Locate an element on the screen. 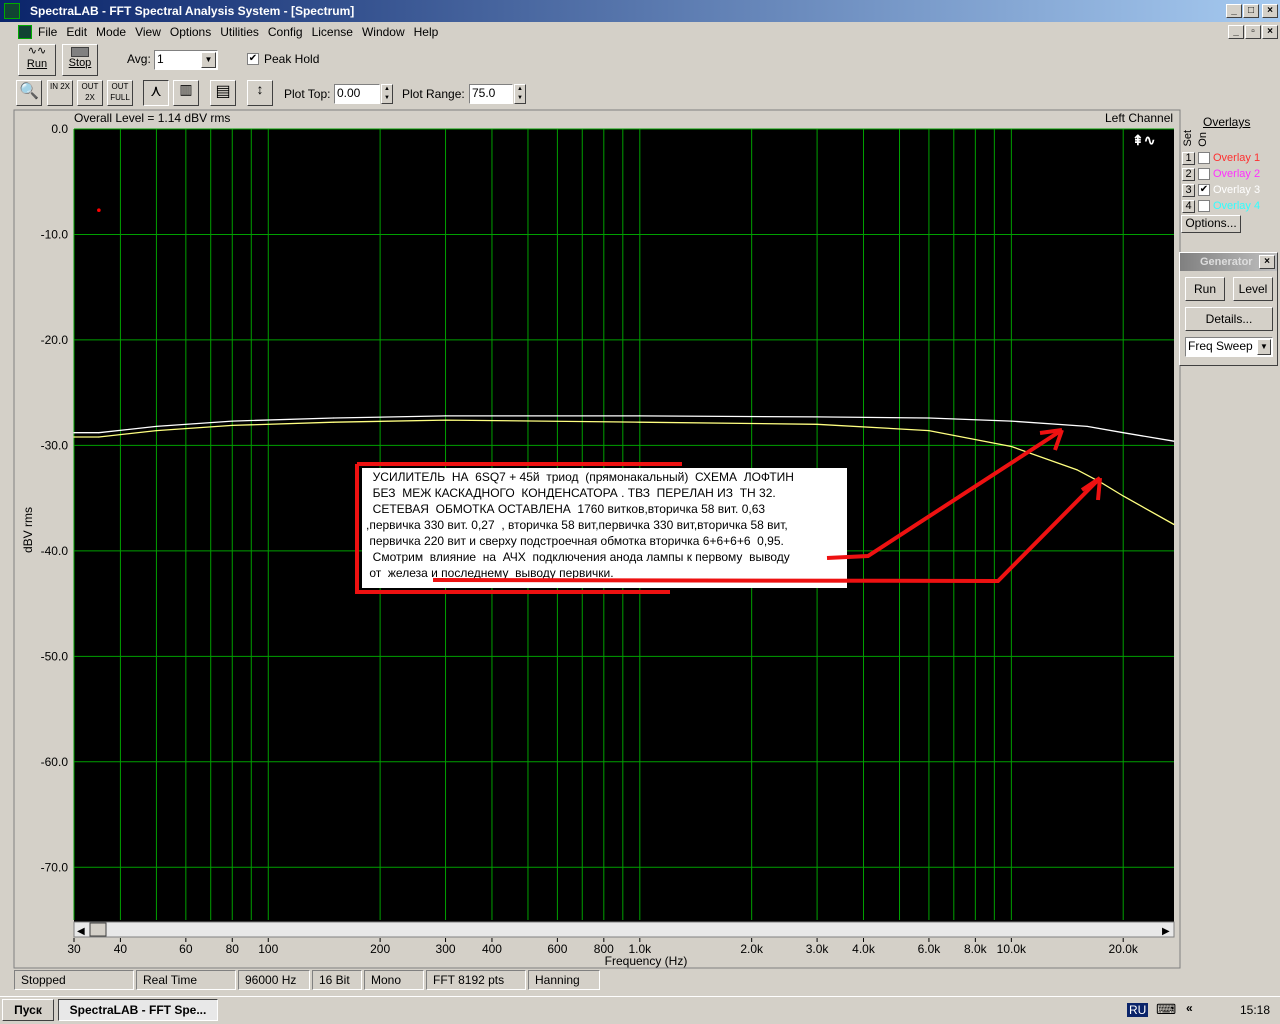  status-field: 96000 Hz is located at coordinates (274, 980).